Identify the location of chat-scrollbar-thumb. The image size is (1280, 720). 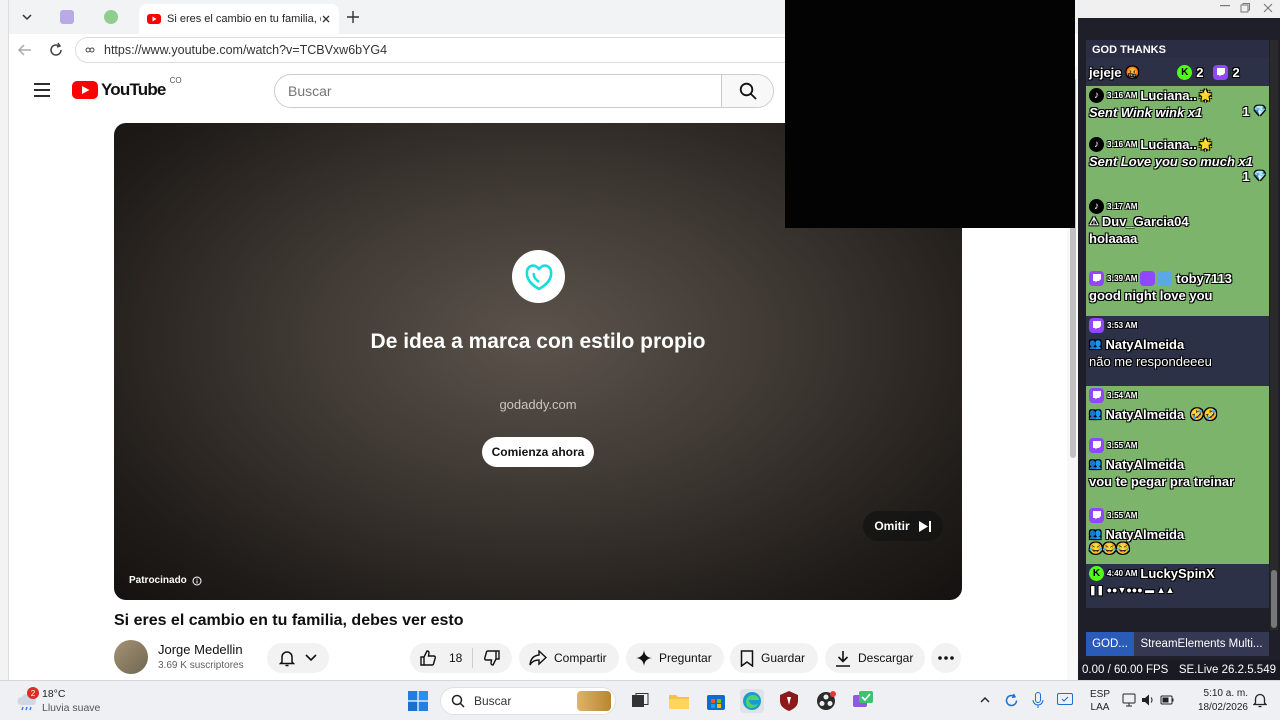
(1274, 599).